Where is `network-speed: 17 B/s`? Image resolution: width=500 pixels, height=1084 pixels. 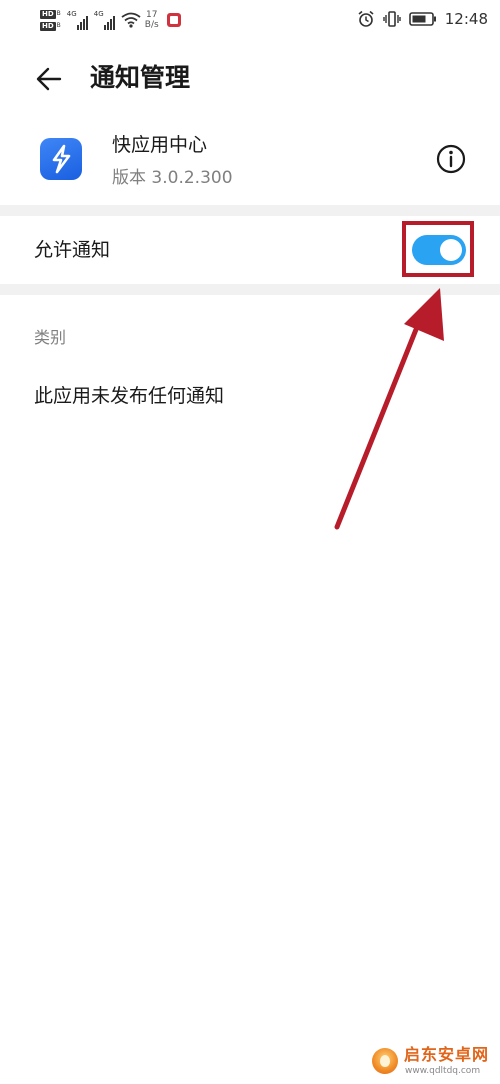 network-speed: 17 B/s is located at coordinates (152, 20).